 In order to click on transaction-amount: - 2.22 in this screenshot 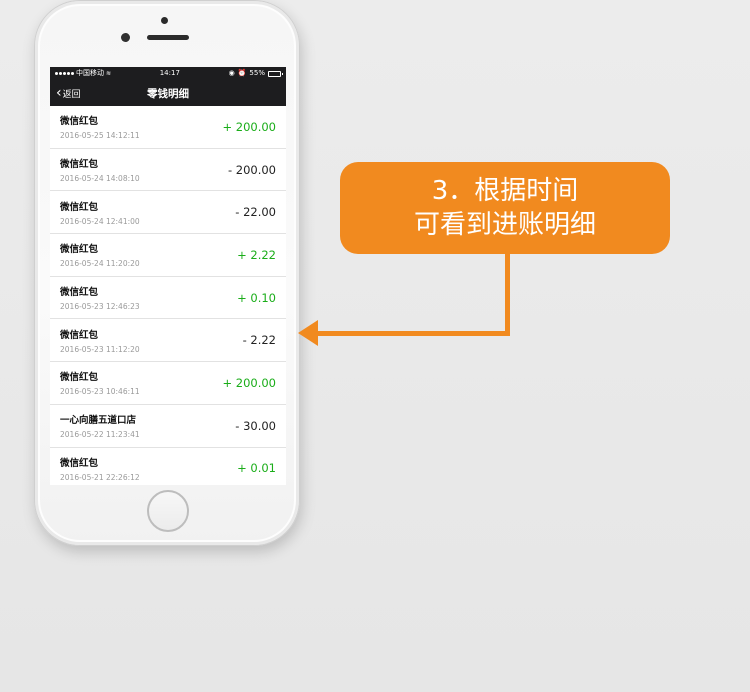, I will do `click(259, 340)`.